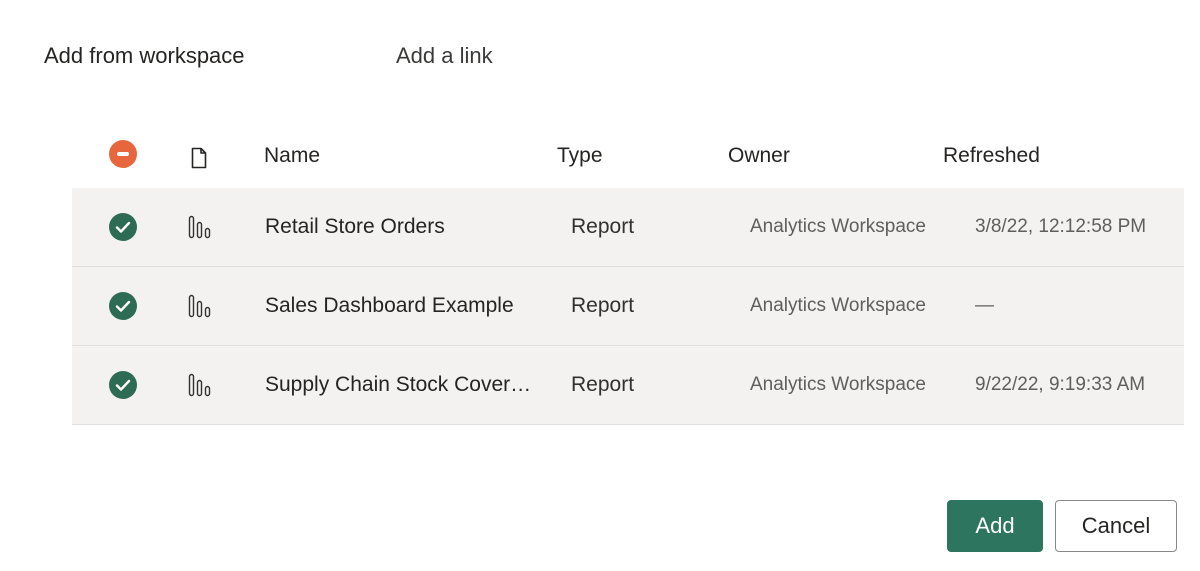  What do you see at coordinates (123, 154) in the screenshot?
I see `deselect-all-icon` at bounding box center [123, 154].